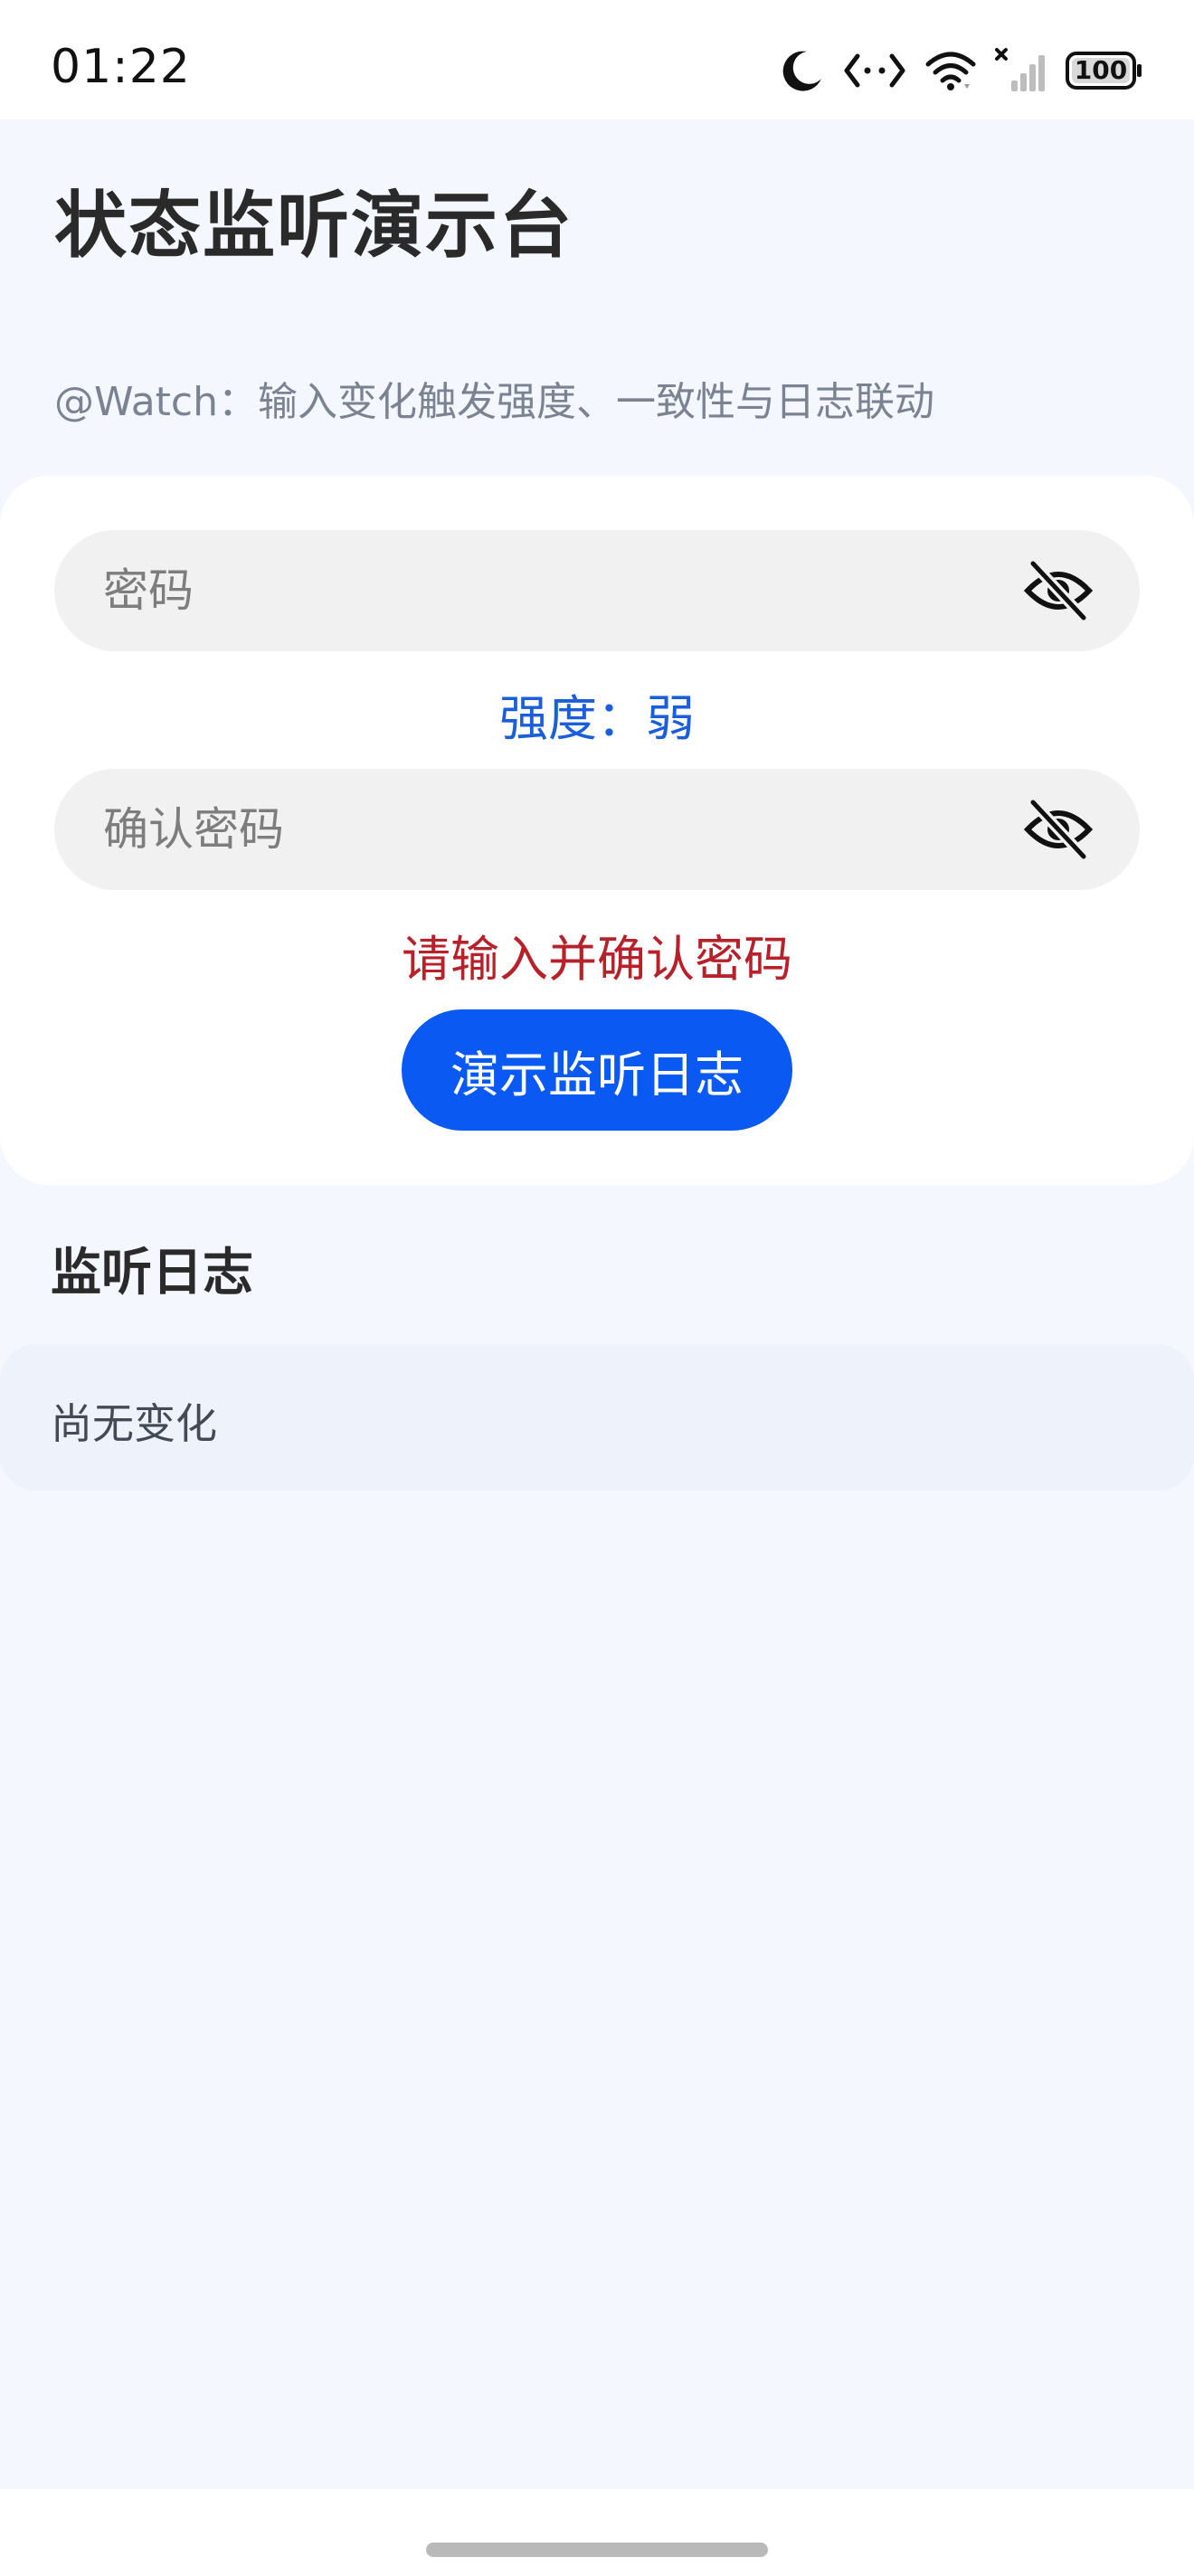  I want to click on moon-icon, so click(802, 70).